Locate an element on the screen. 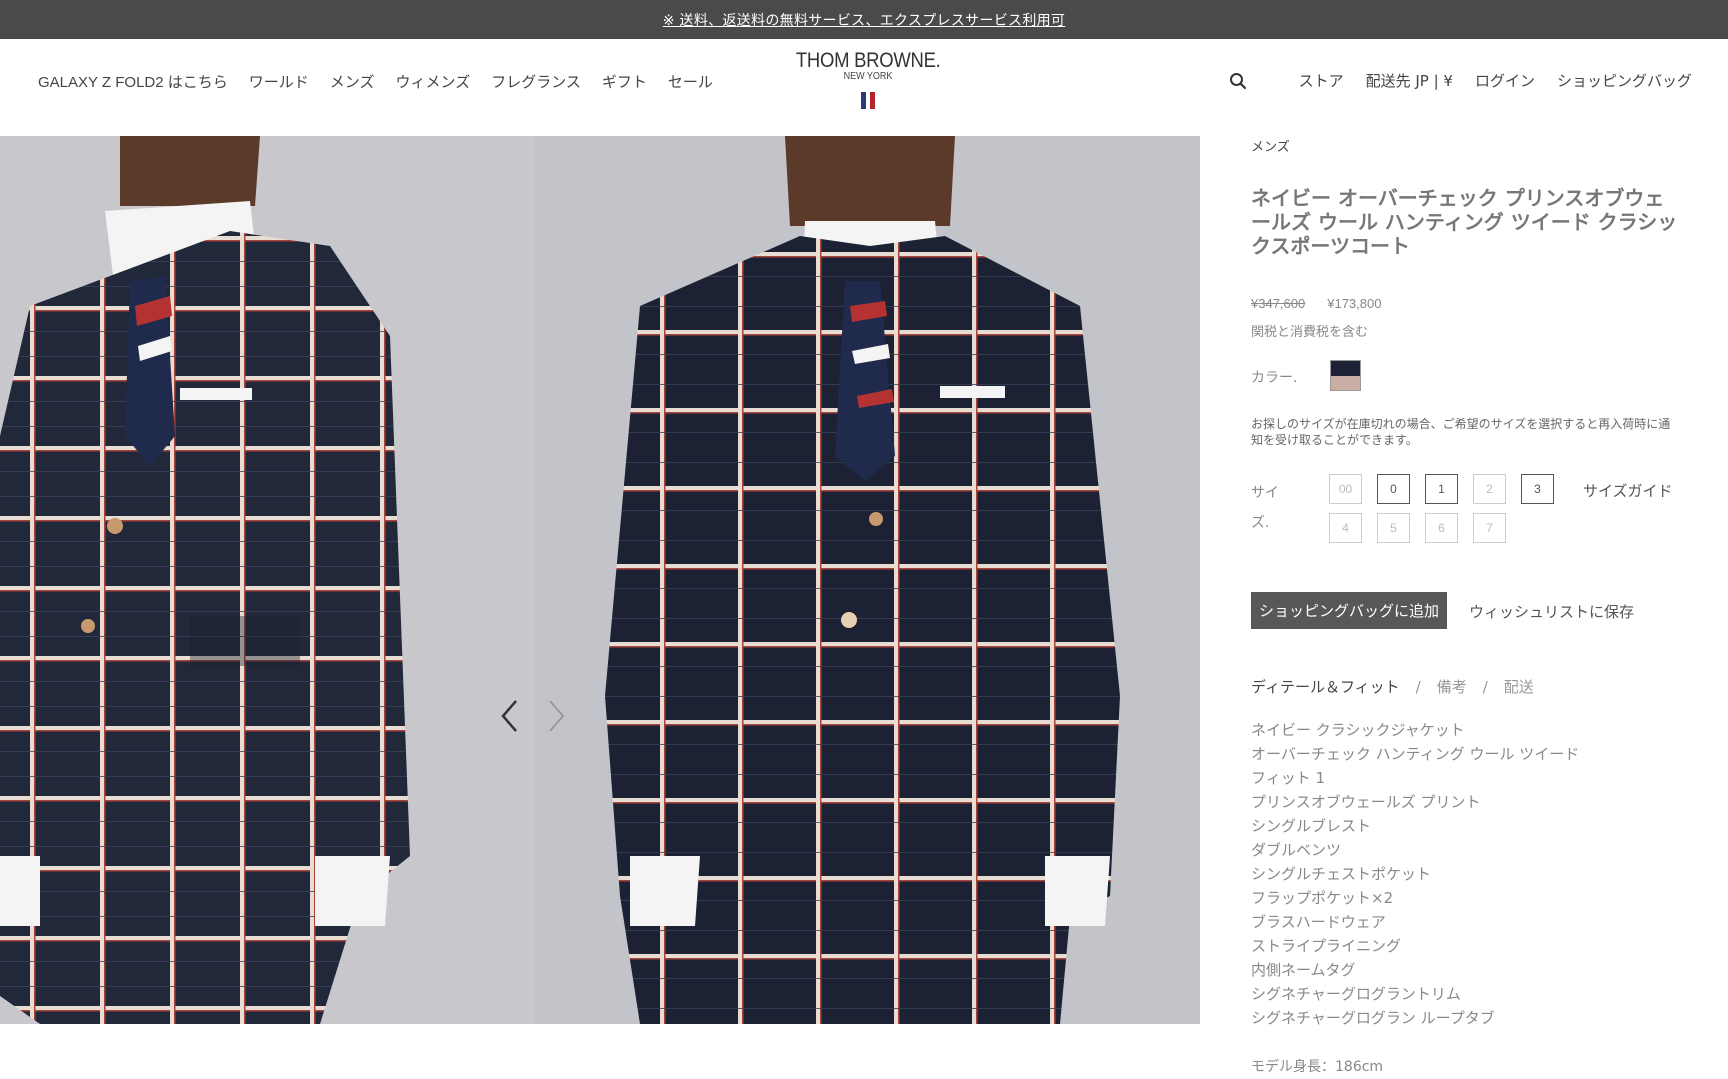 The height and width of the screenshot is (1079, 1728). tab-notes: 備考 is located at coordinates (1452, 686).